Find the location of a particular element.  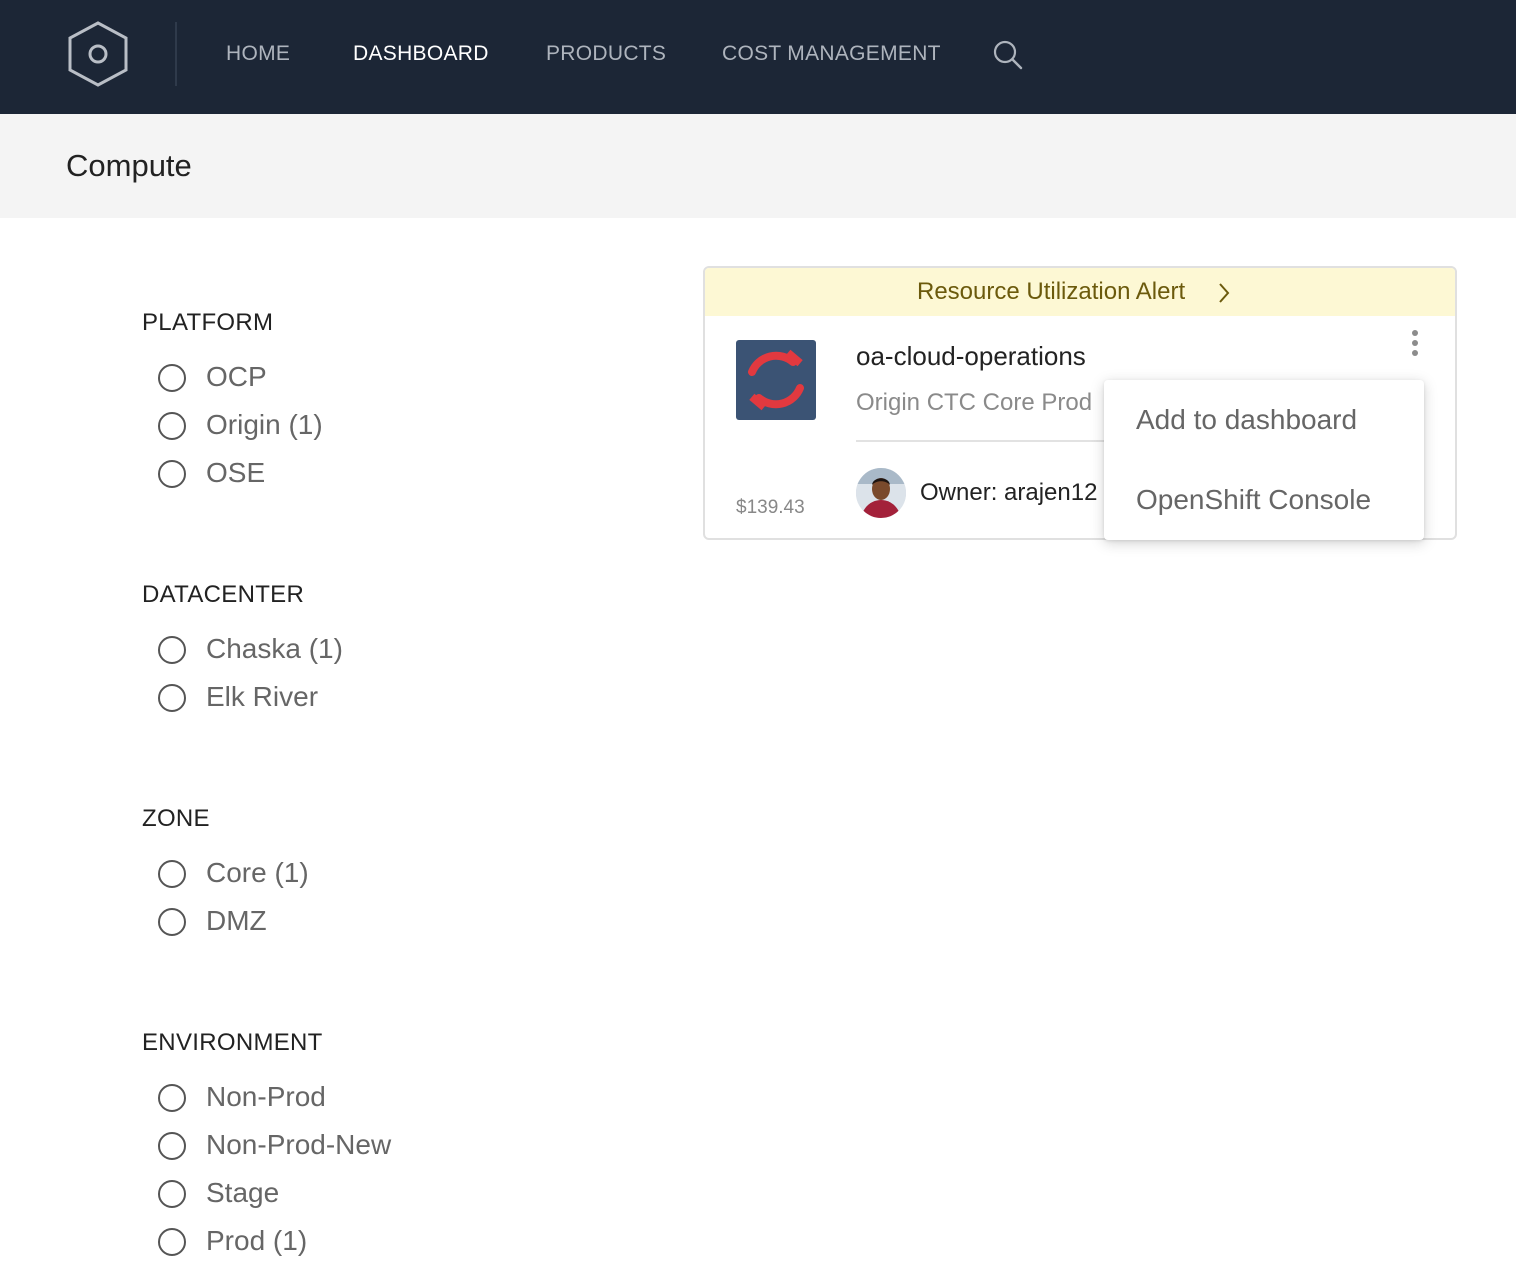

owner-avatar is located at coordinates (881, 493).